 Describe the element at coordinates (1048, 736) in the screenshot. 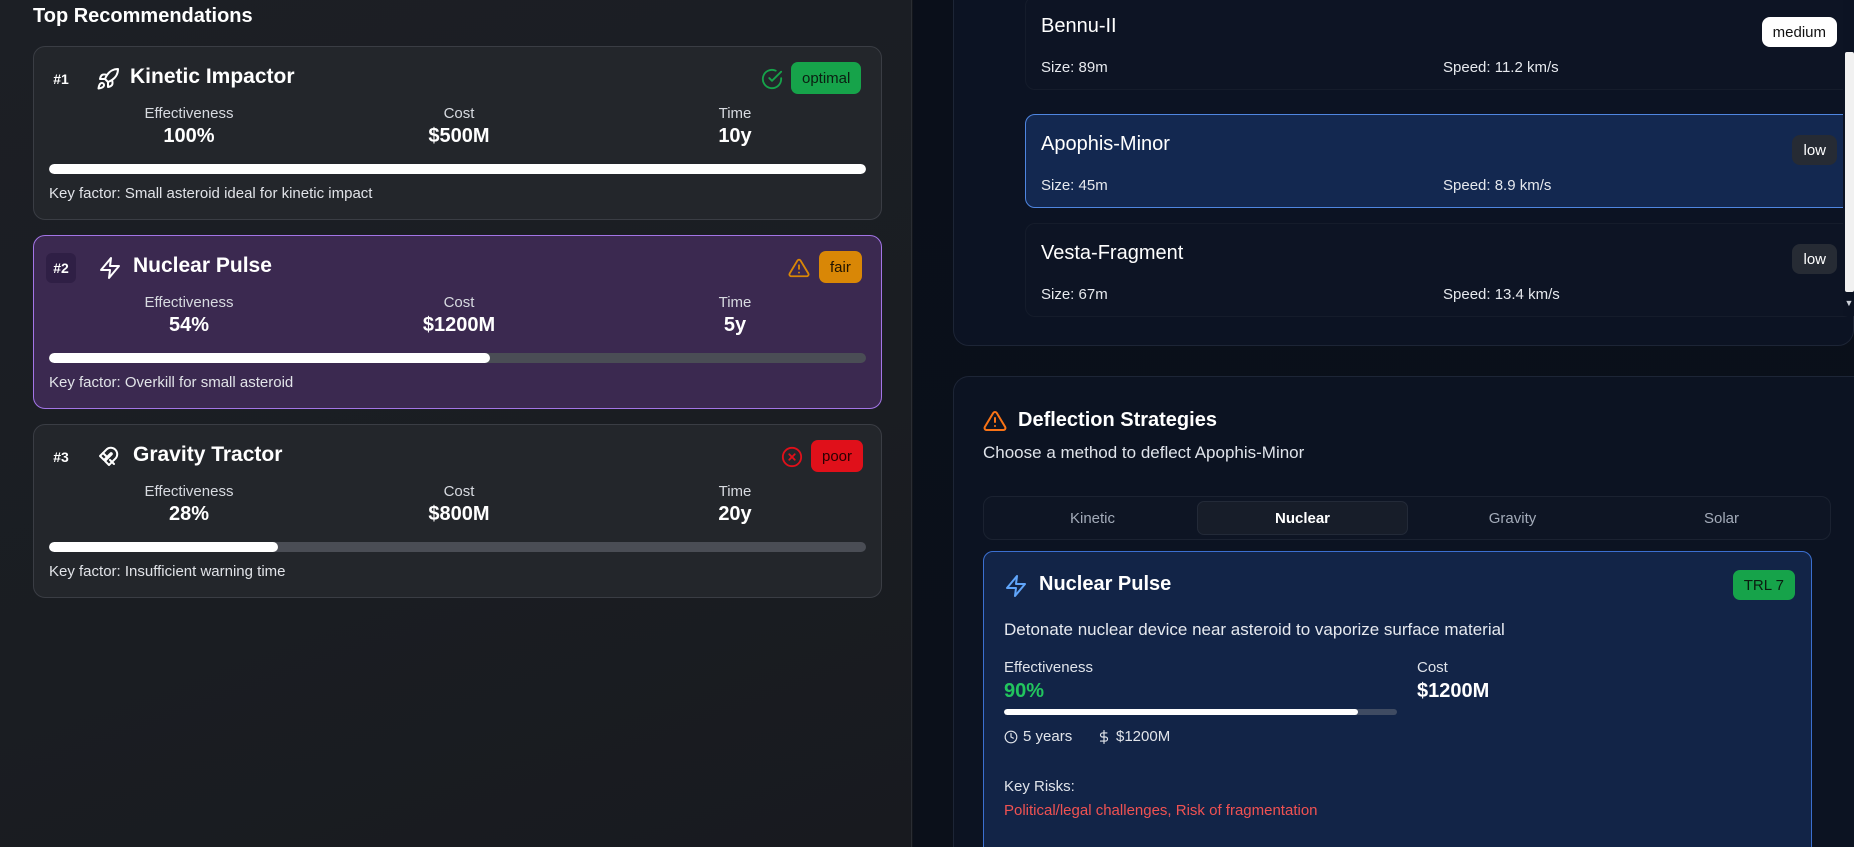

I see `duration-text: 5 years` at that location.